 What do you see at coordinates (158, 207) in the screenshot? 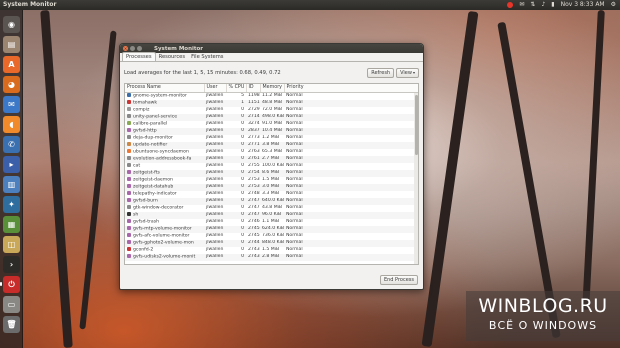
I see `process-name-text: gtk-window-decorator` at bounding box center [158, 207].